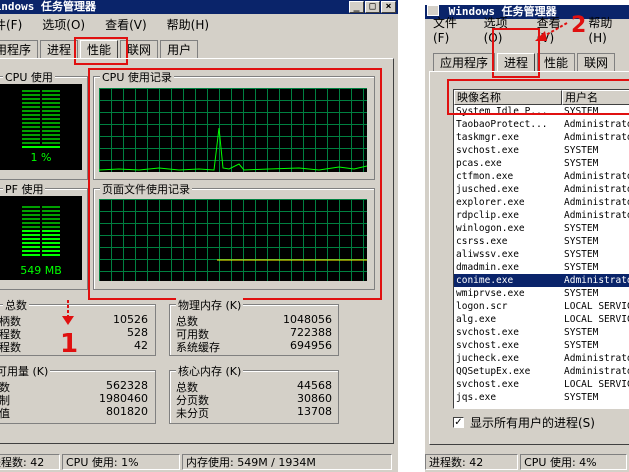  I want to click on process-row: System Idle P... SYSTEM, so click(541, 111).